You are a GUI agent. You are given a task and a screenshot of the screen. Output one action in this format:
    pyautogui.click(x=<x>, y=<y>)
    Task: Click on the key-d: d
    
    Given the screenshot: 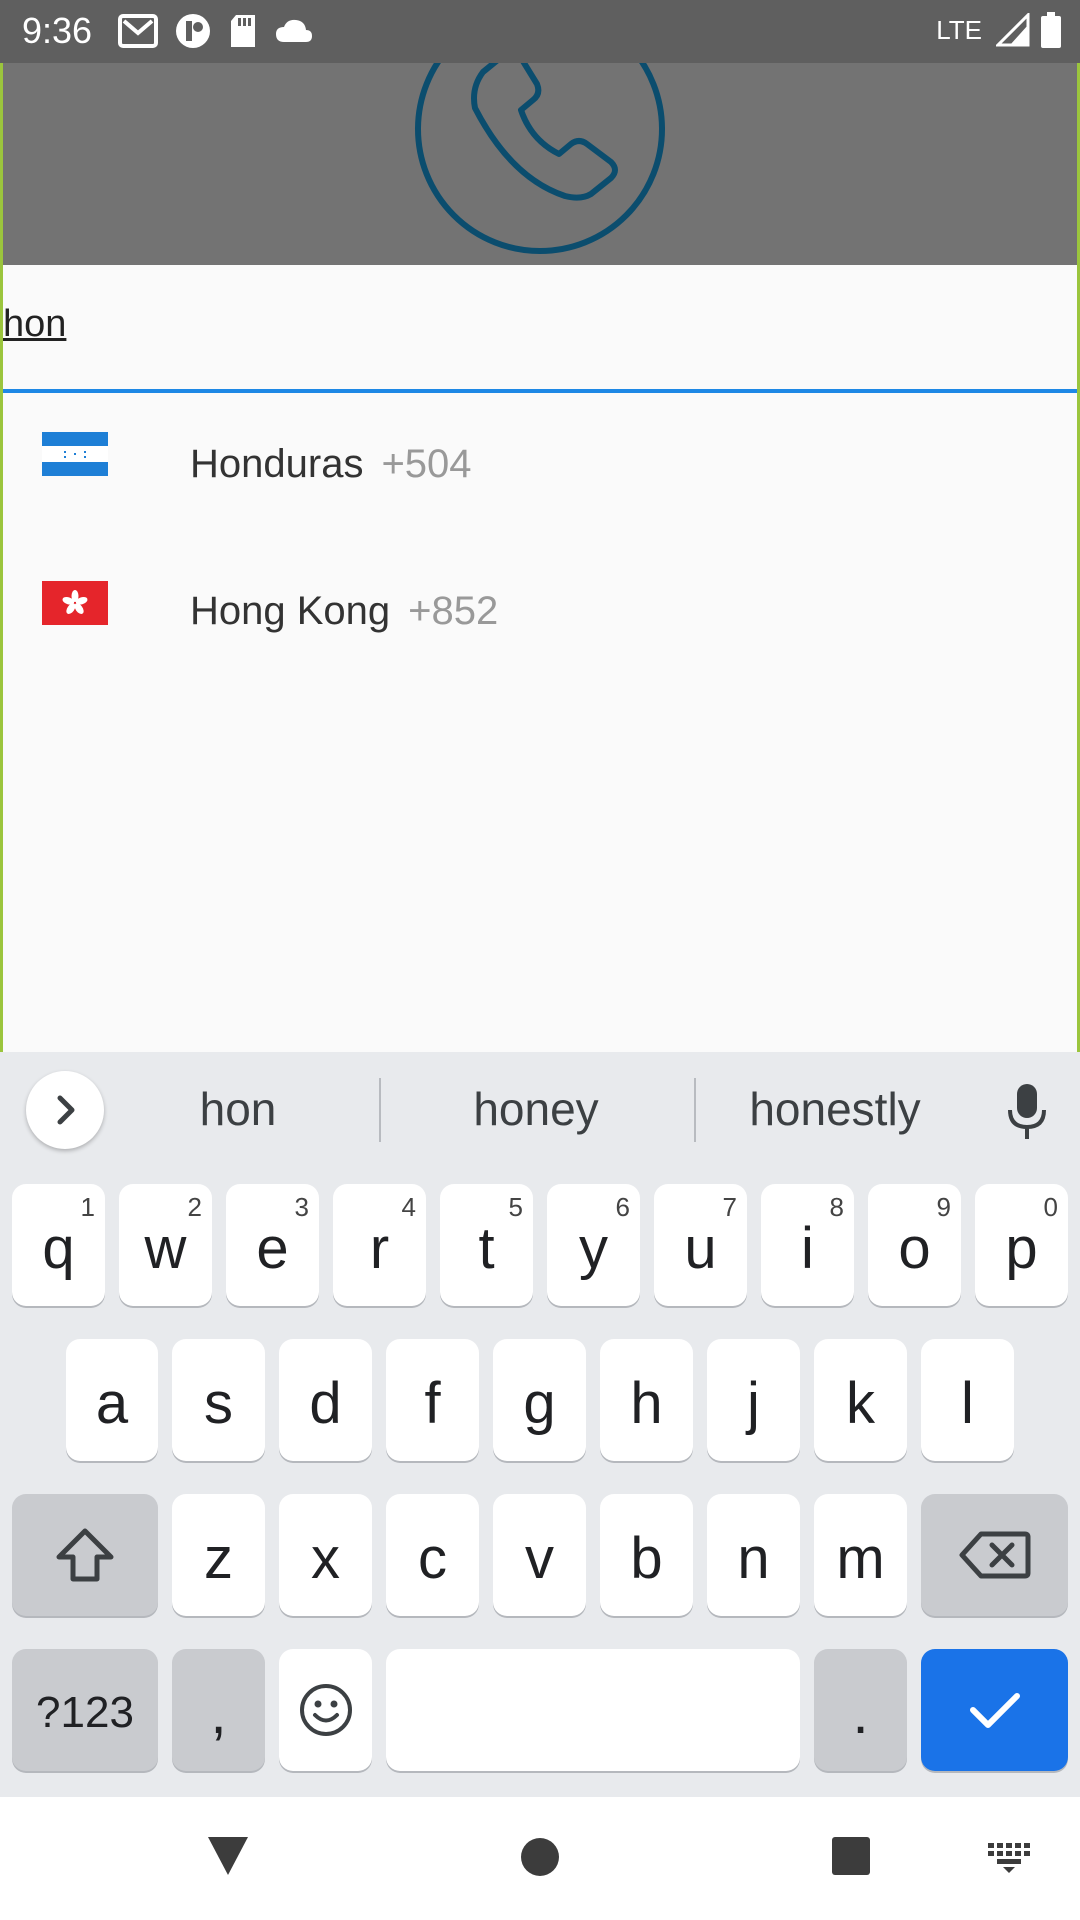 What is the action you would take?
    pyautogui.click(x=325, y=1400)
    